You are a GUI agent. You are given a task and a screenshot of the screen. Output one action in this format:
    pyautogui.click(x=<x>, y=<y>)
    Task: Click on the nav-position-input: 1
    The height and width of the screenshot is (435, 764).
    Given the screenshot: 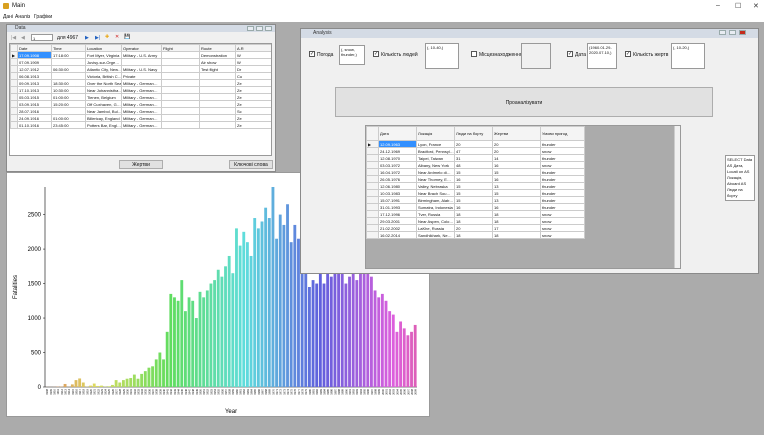 What is the action you would take?
    pyautogui.click(x=42, y=37)
    